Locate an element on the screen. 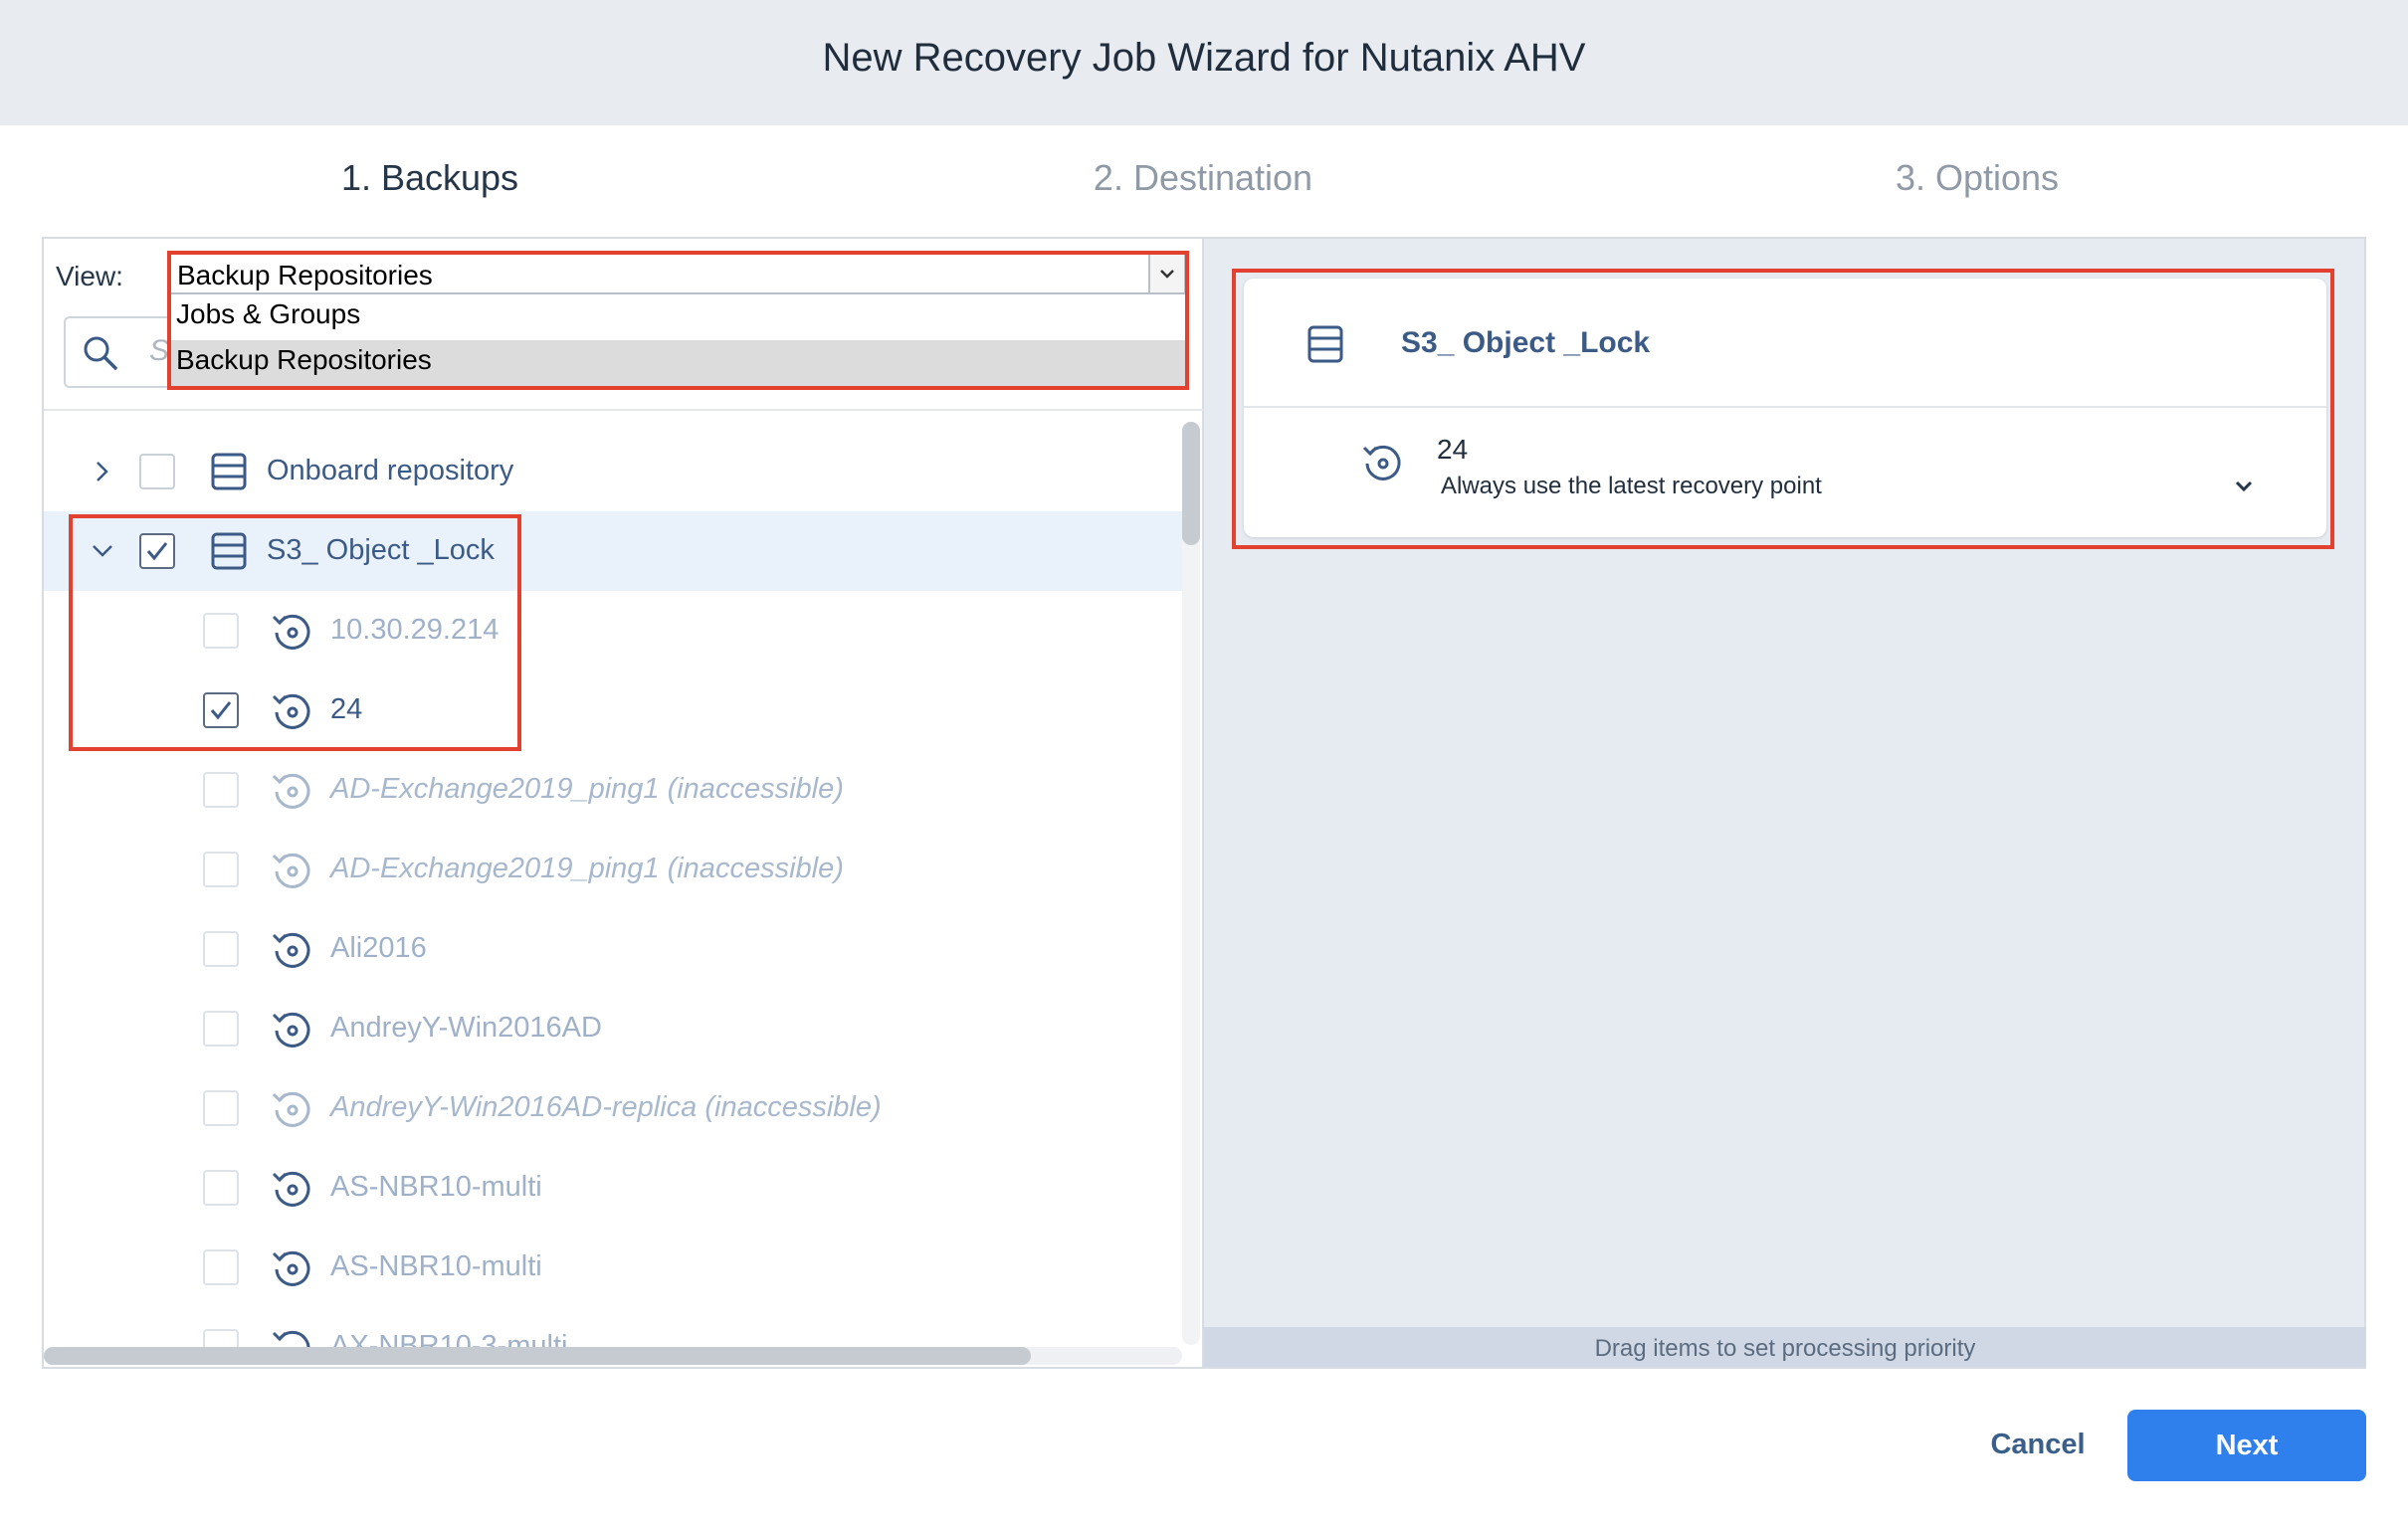 The image size is (2408, 1530). tree-item-label: AndreyY-Win2016AD-replica (inaccessible) is located at coordinates (606, 1107).